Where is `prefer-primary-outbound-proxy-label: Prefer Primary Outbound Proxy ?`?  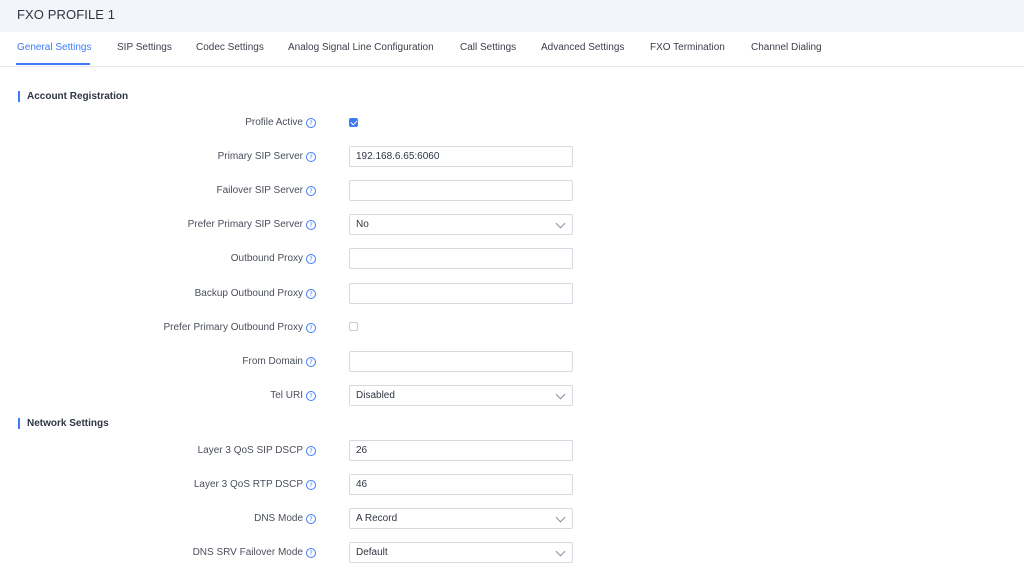
prefer-primary-outbound-proxy-label: Prefer Primary Outbound Proxy ? is located at coordinates (239, 327).